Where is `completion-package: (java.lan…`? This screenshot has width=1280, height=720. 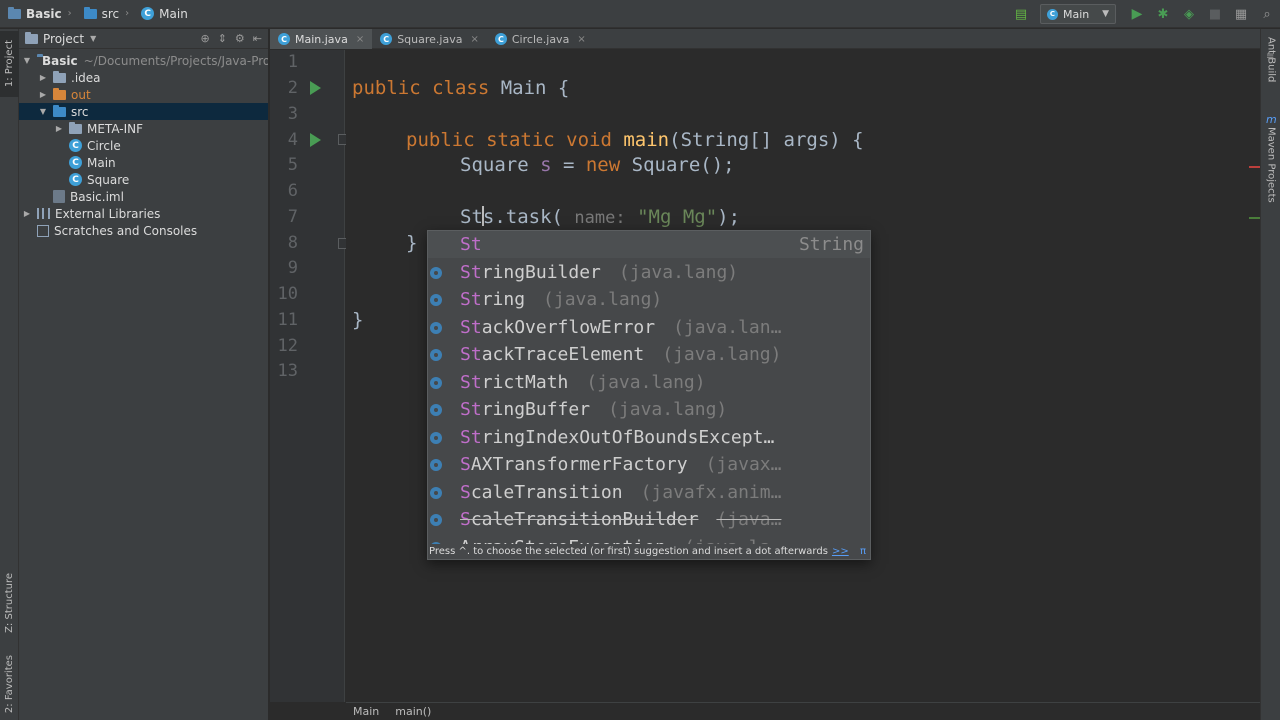 completion-package: (java.lan… is located at coordinates (727, 327).